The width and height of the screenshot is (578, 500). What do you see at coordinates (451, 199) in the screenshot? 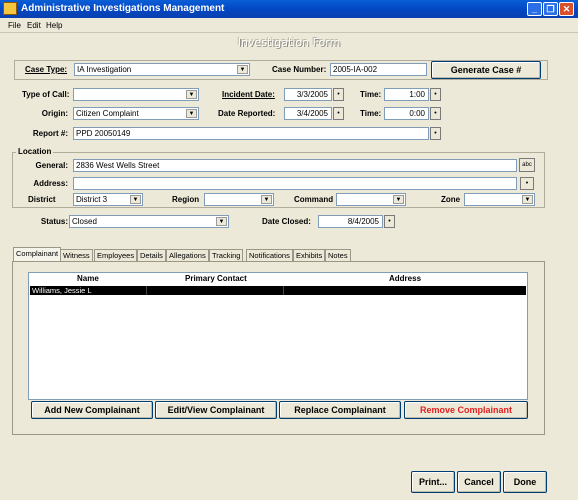
I see `zone-label: Zone` at bounding box center [451, 199].